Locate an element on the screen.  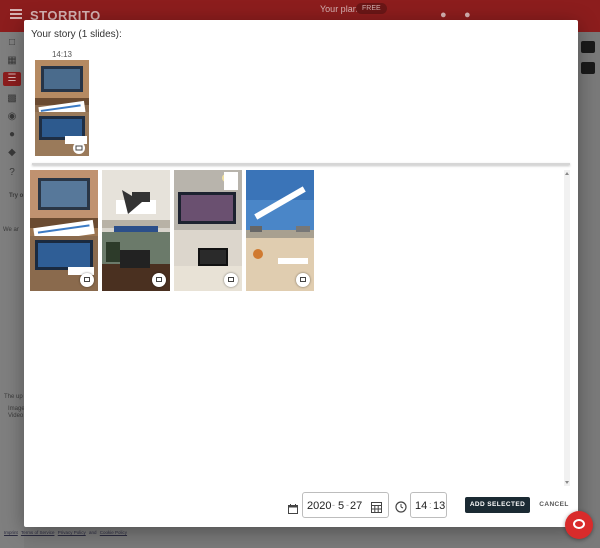
bg-we-text: We ar is located at coordinates (11, 230).